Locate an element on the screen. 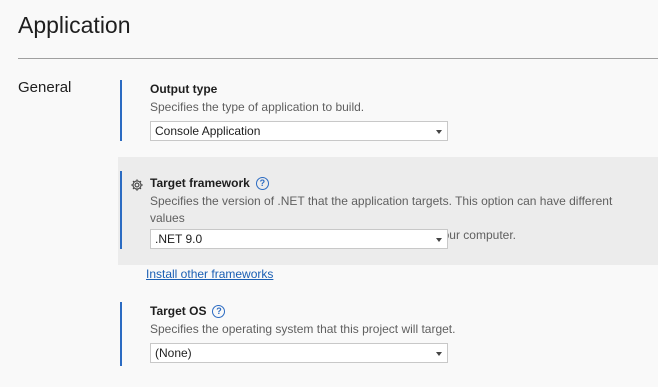 The image size is (658, 387). title-divider is located at coordinates (338, 58).